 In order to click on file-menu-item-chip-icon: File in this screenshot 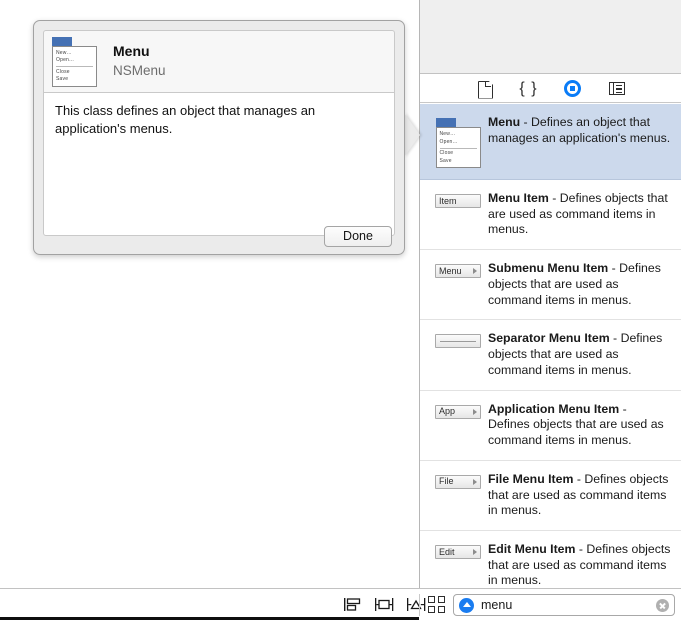, I will do `click(458, 481)`.